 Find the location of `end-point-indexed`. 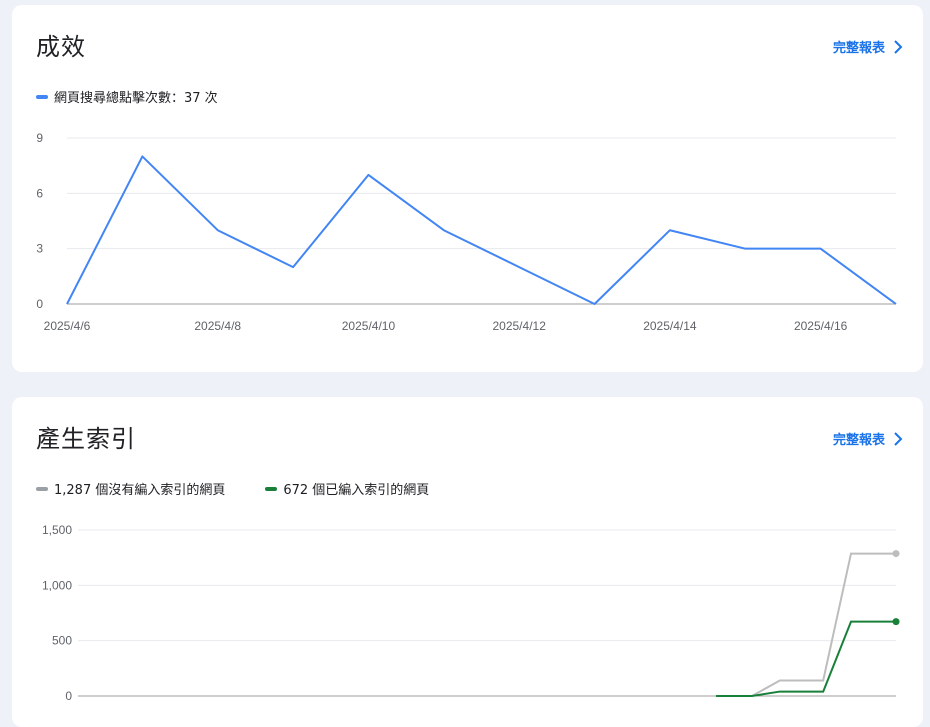

end-point-indexed is located at coordinates (896, 622).